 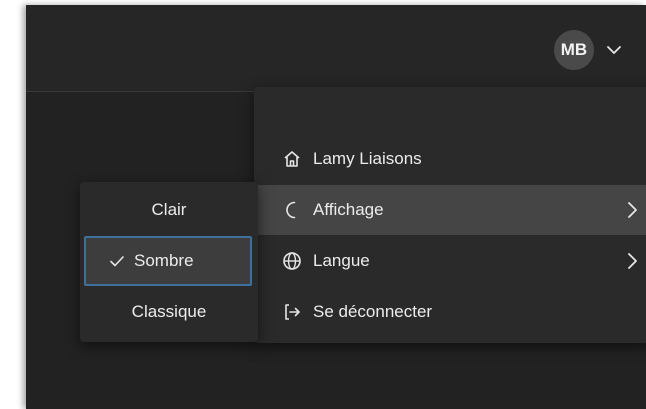 I want to click on top-bar-divider, so click(x=140, y=91).